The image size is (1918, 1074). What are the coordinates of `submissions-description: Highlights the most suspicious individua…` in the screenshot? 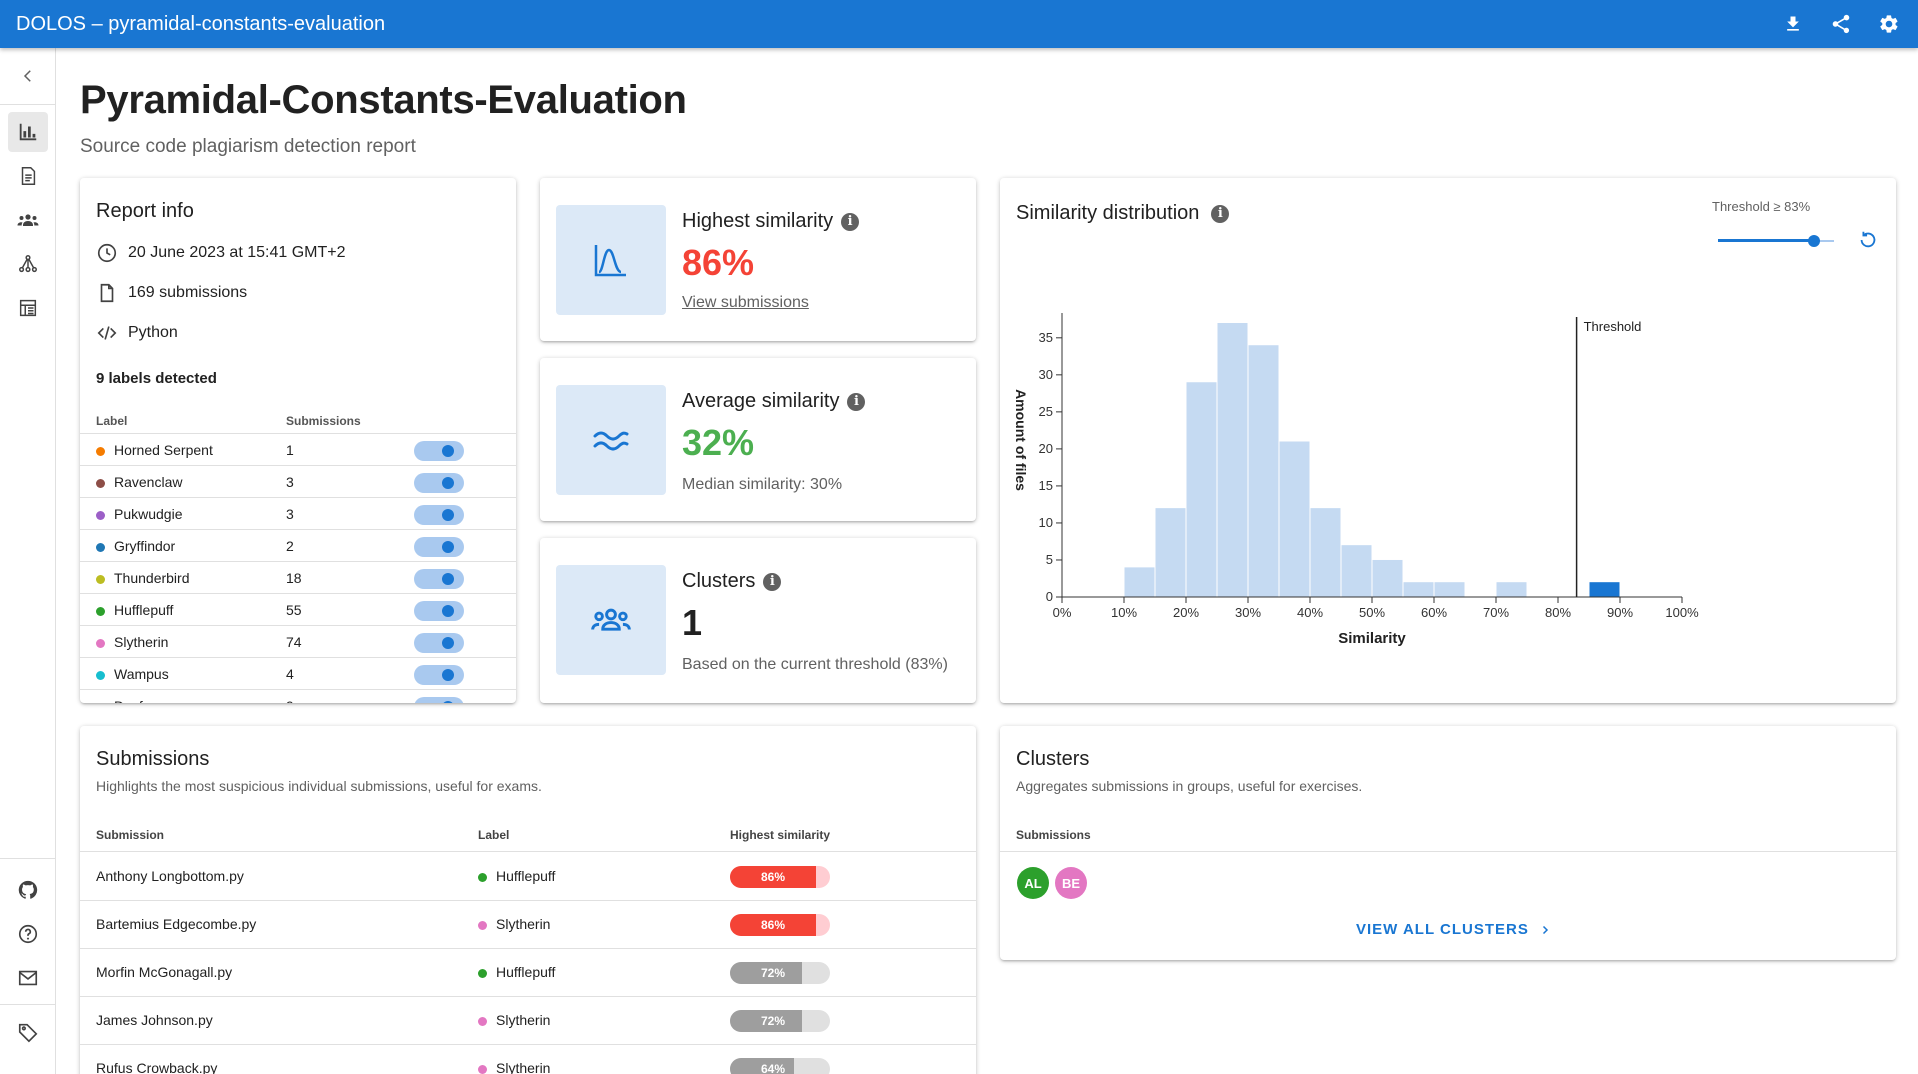 It's located at (319, 786).